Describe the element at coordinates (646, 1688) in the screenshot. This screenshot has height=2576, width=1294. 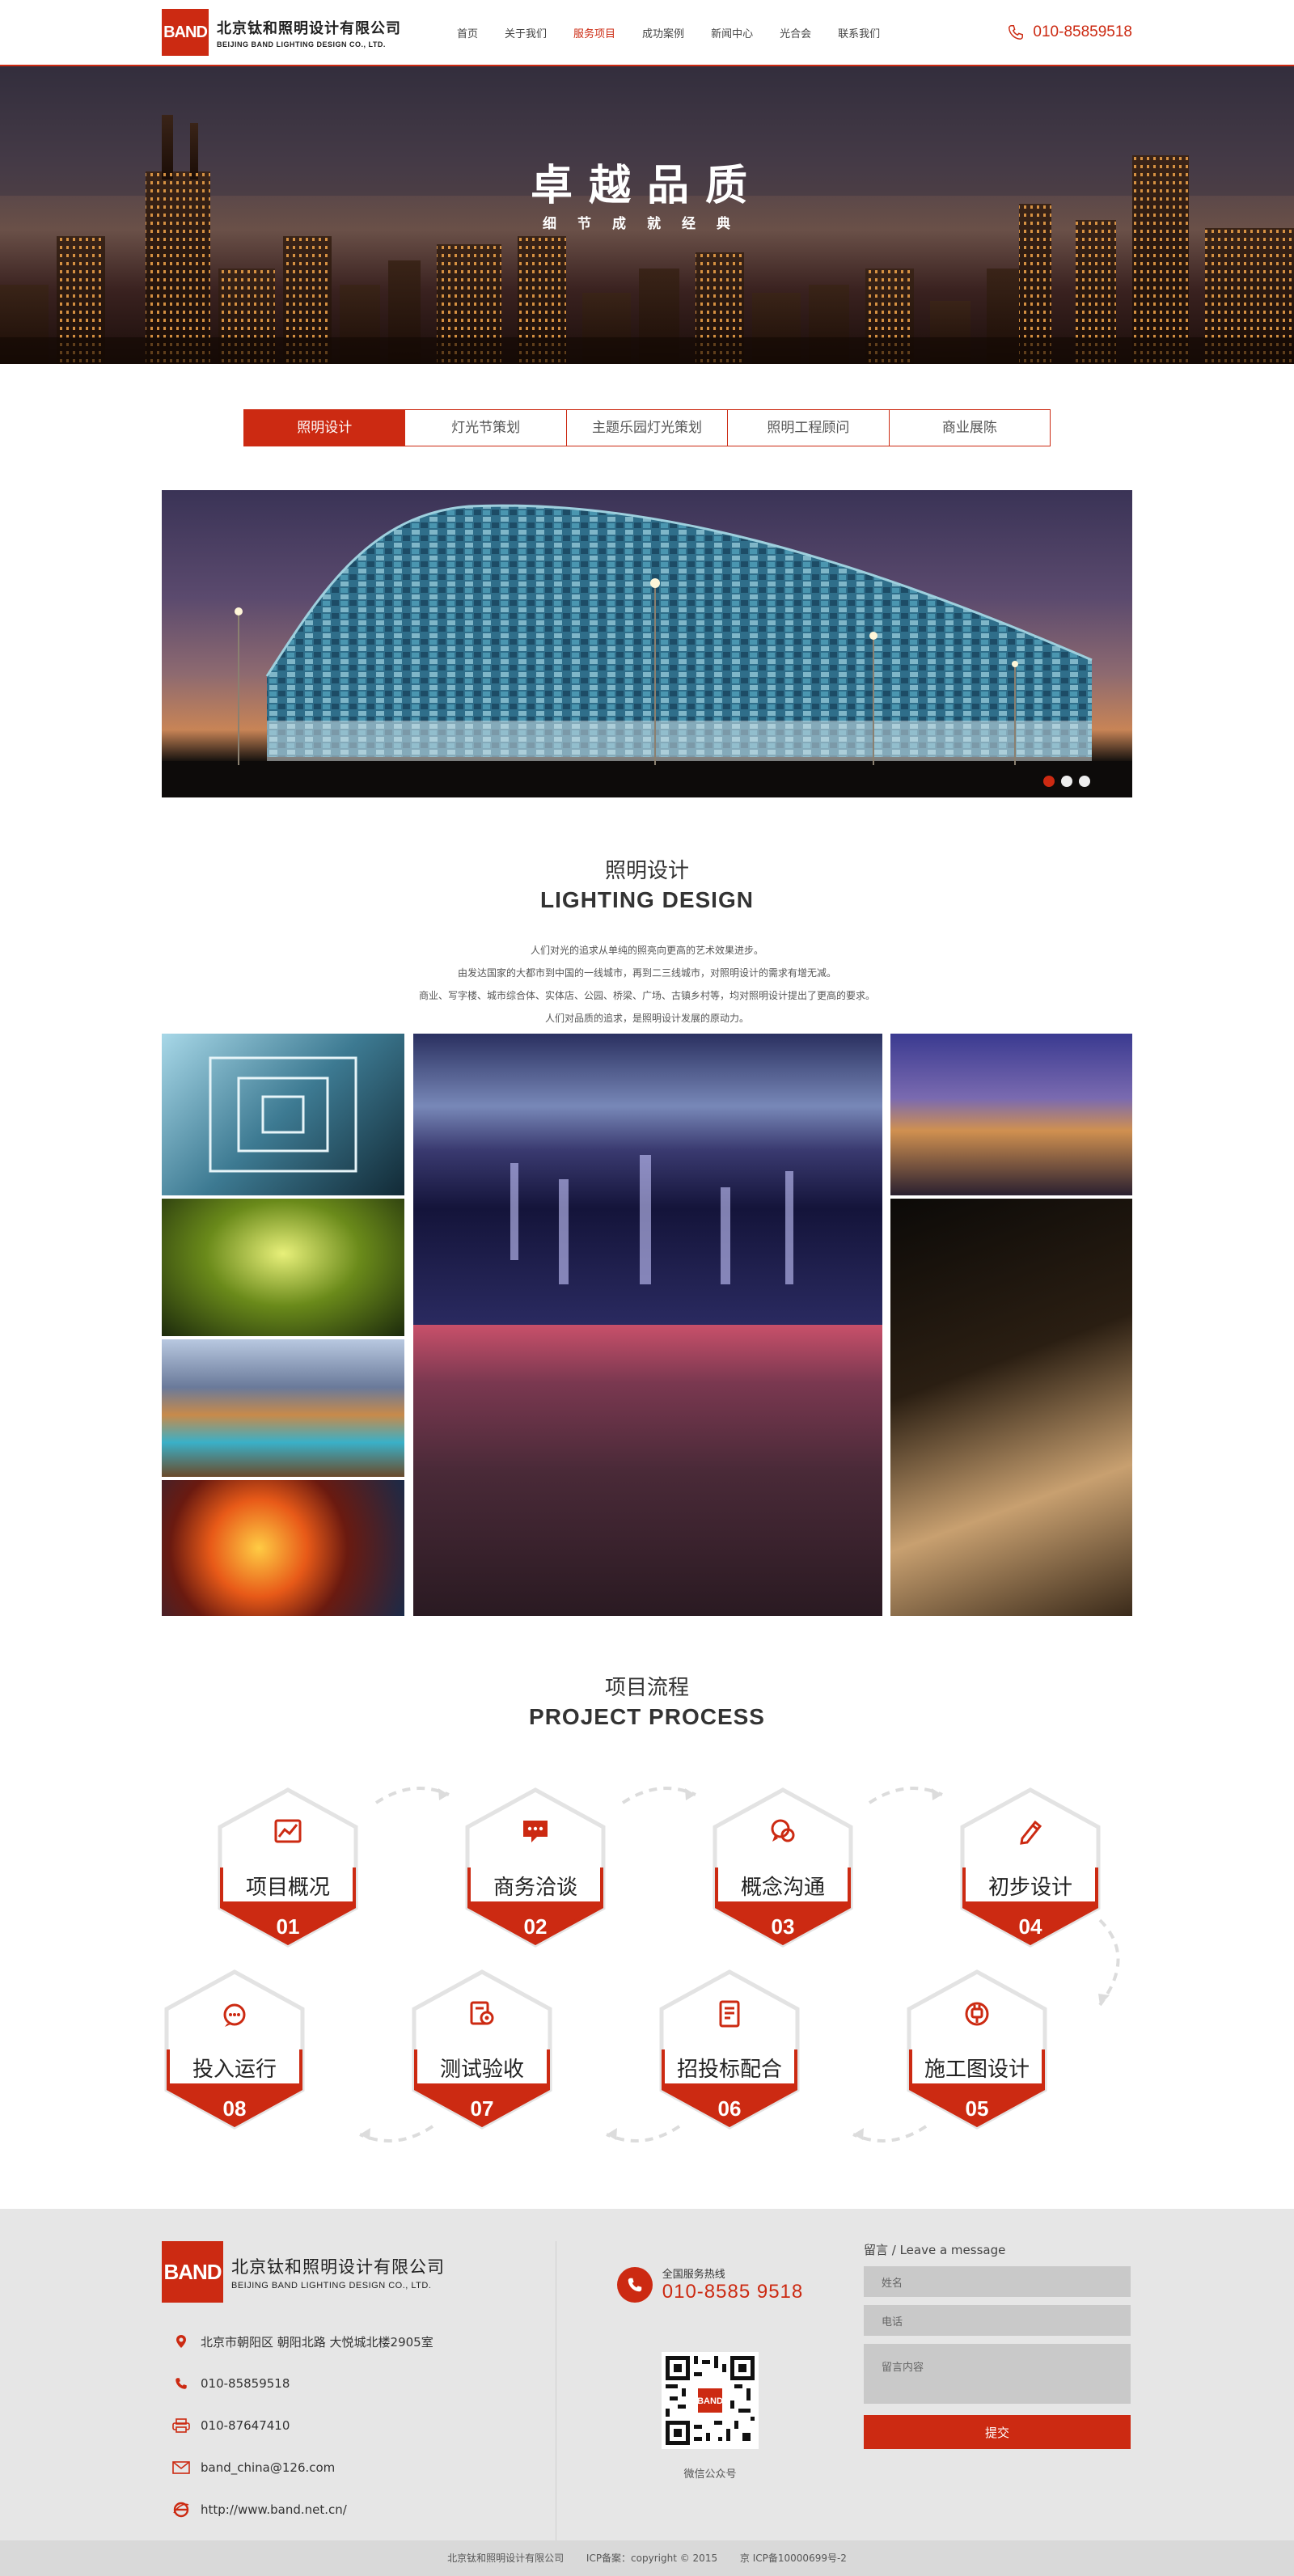
I see `process-title-cn: 项目流程` at that location.